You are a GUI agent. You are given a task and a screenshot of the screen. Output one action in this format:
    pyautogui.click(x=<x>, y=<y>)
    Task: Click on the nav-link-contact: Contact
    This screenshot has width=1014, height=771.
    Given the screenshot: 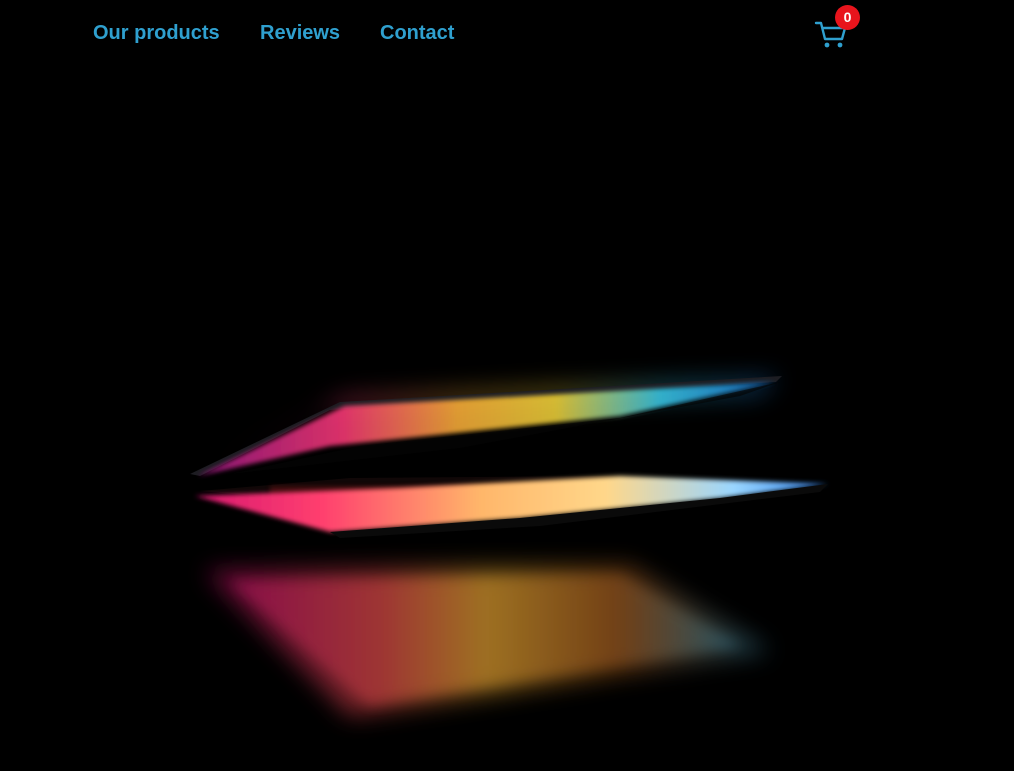 What is the action you would take?
    pyautogui.click(x=417, y=33)
    